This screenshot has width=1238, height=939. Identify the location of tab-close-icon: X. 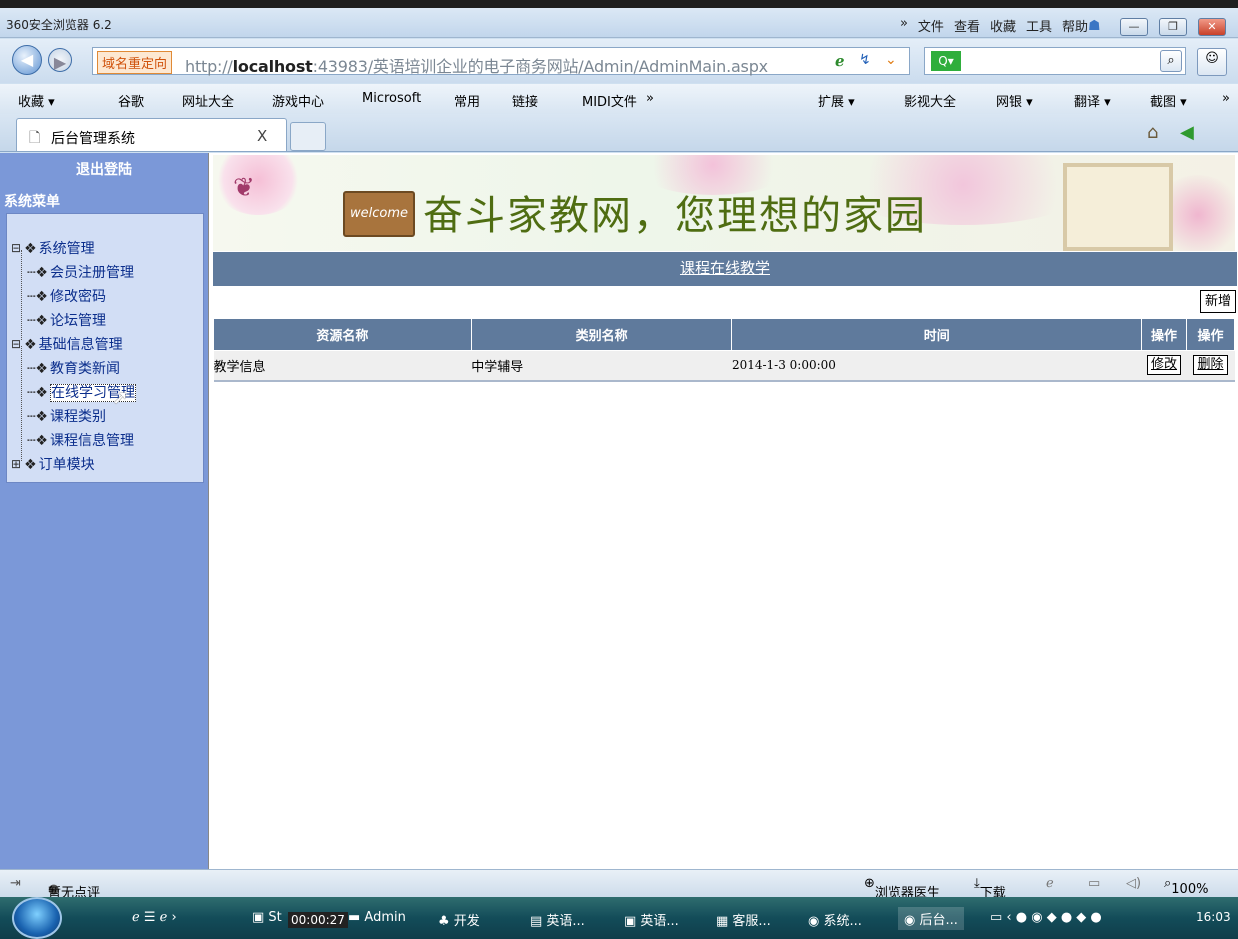
(262, 136).